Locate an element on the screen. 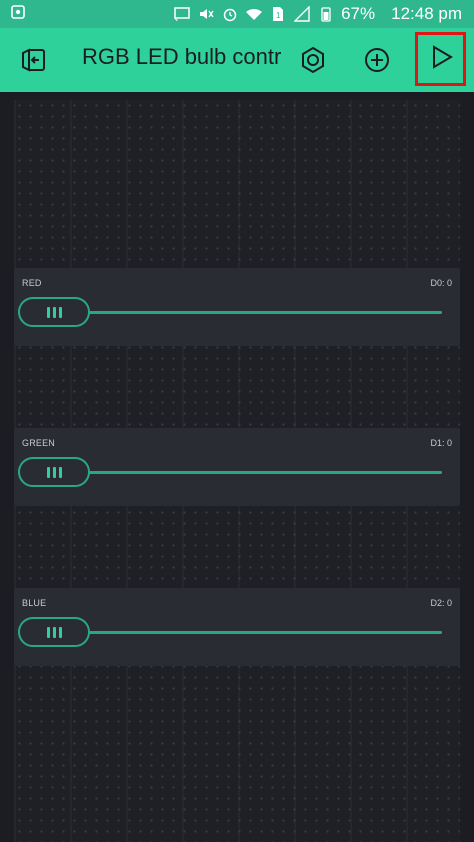  widget-label: GREEN is located at coordinates (39, 443).